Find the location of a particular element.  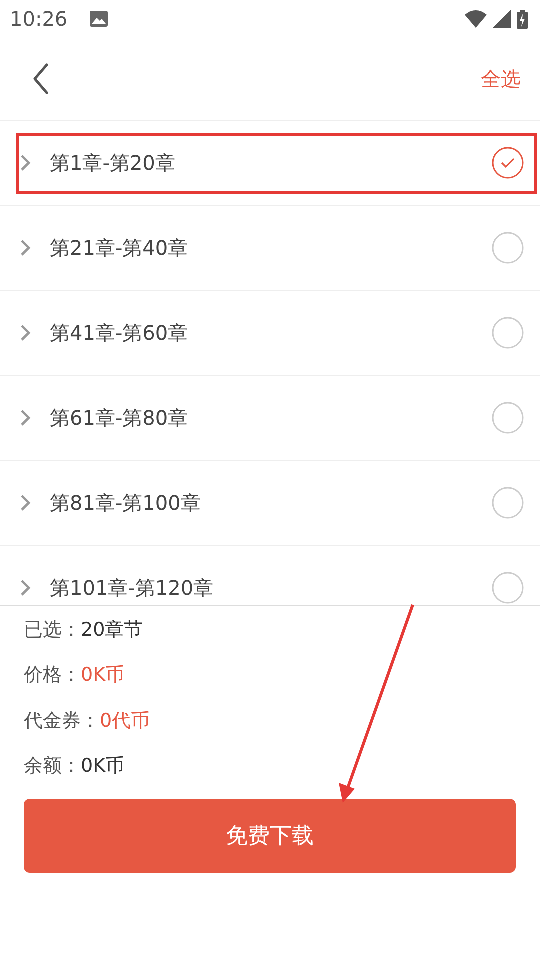

chapter-range-label: 第41章-第60章 is located at coordinates (119, 333).